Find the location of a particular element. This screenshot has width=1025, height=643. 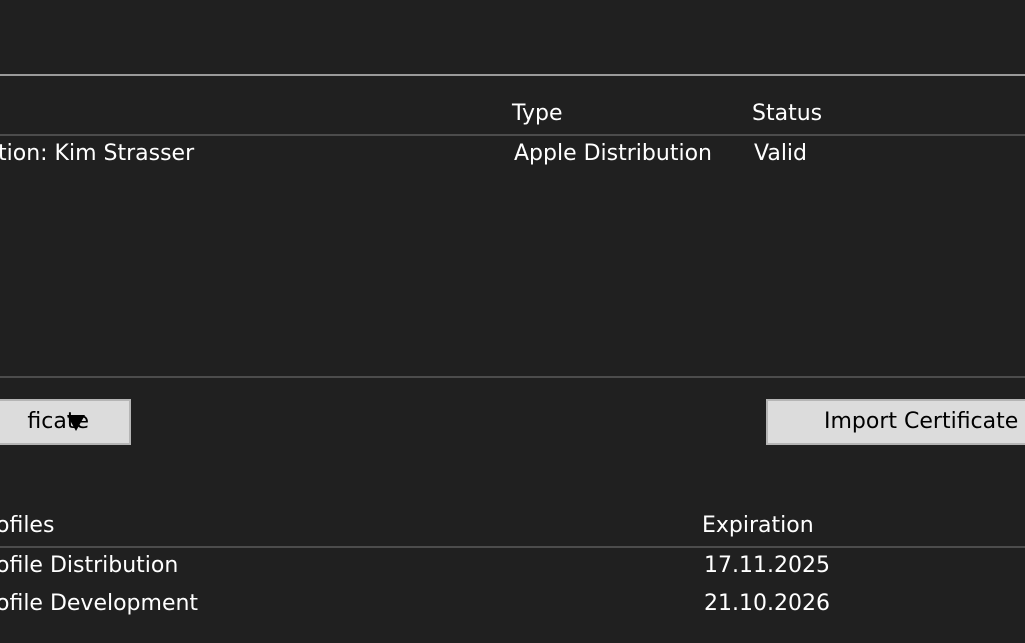

cert-header-divider is located at coordinates (512, 135).